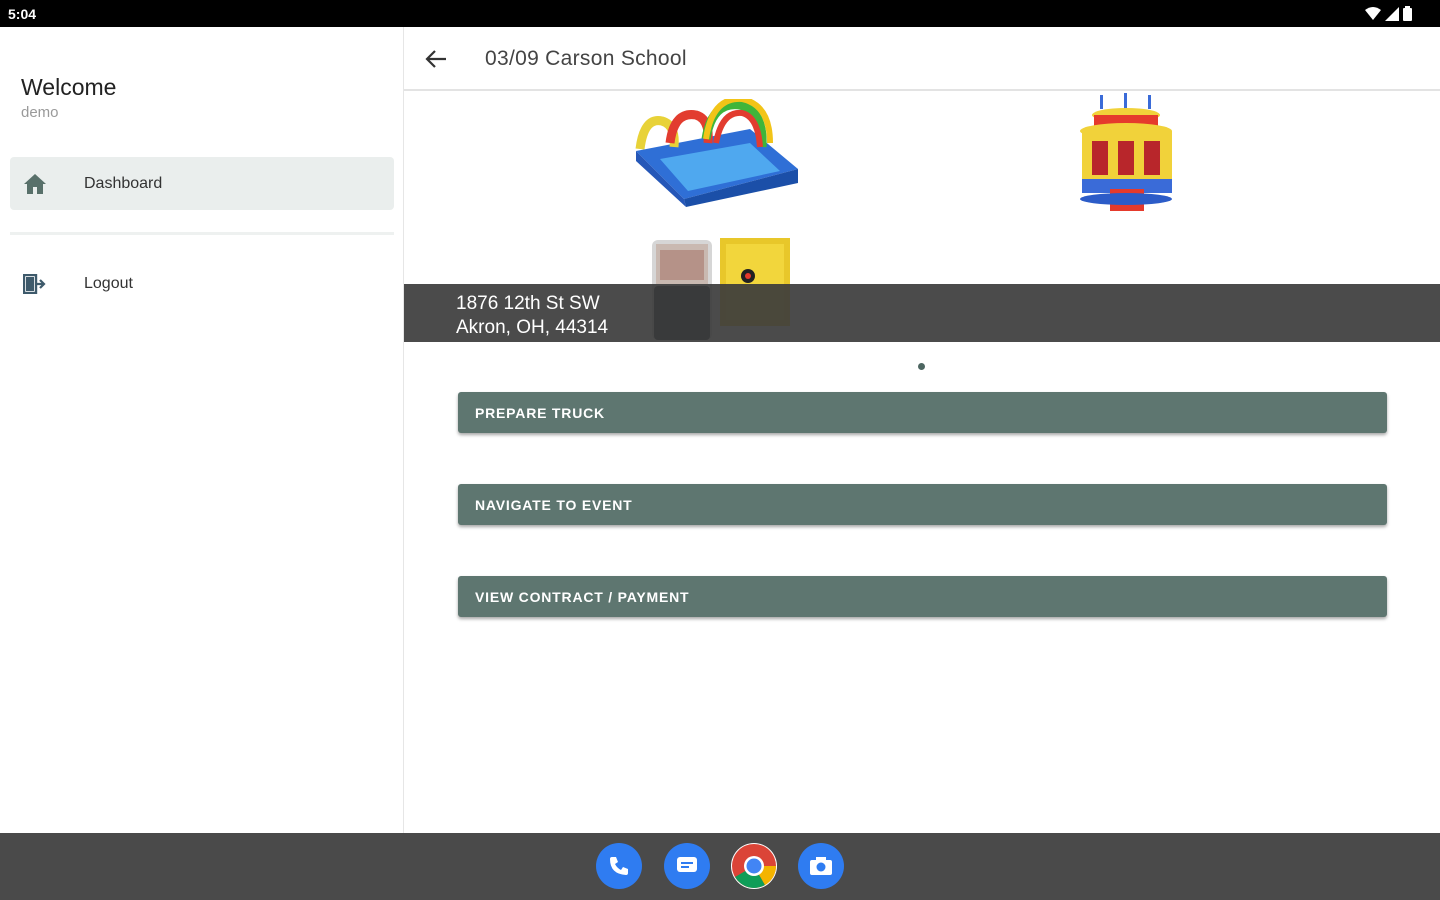 Image resolution: width=1440 pixels, height=900 pixels. I want to click on status-time: 5:04, so click(22, 14).